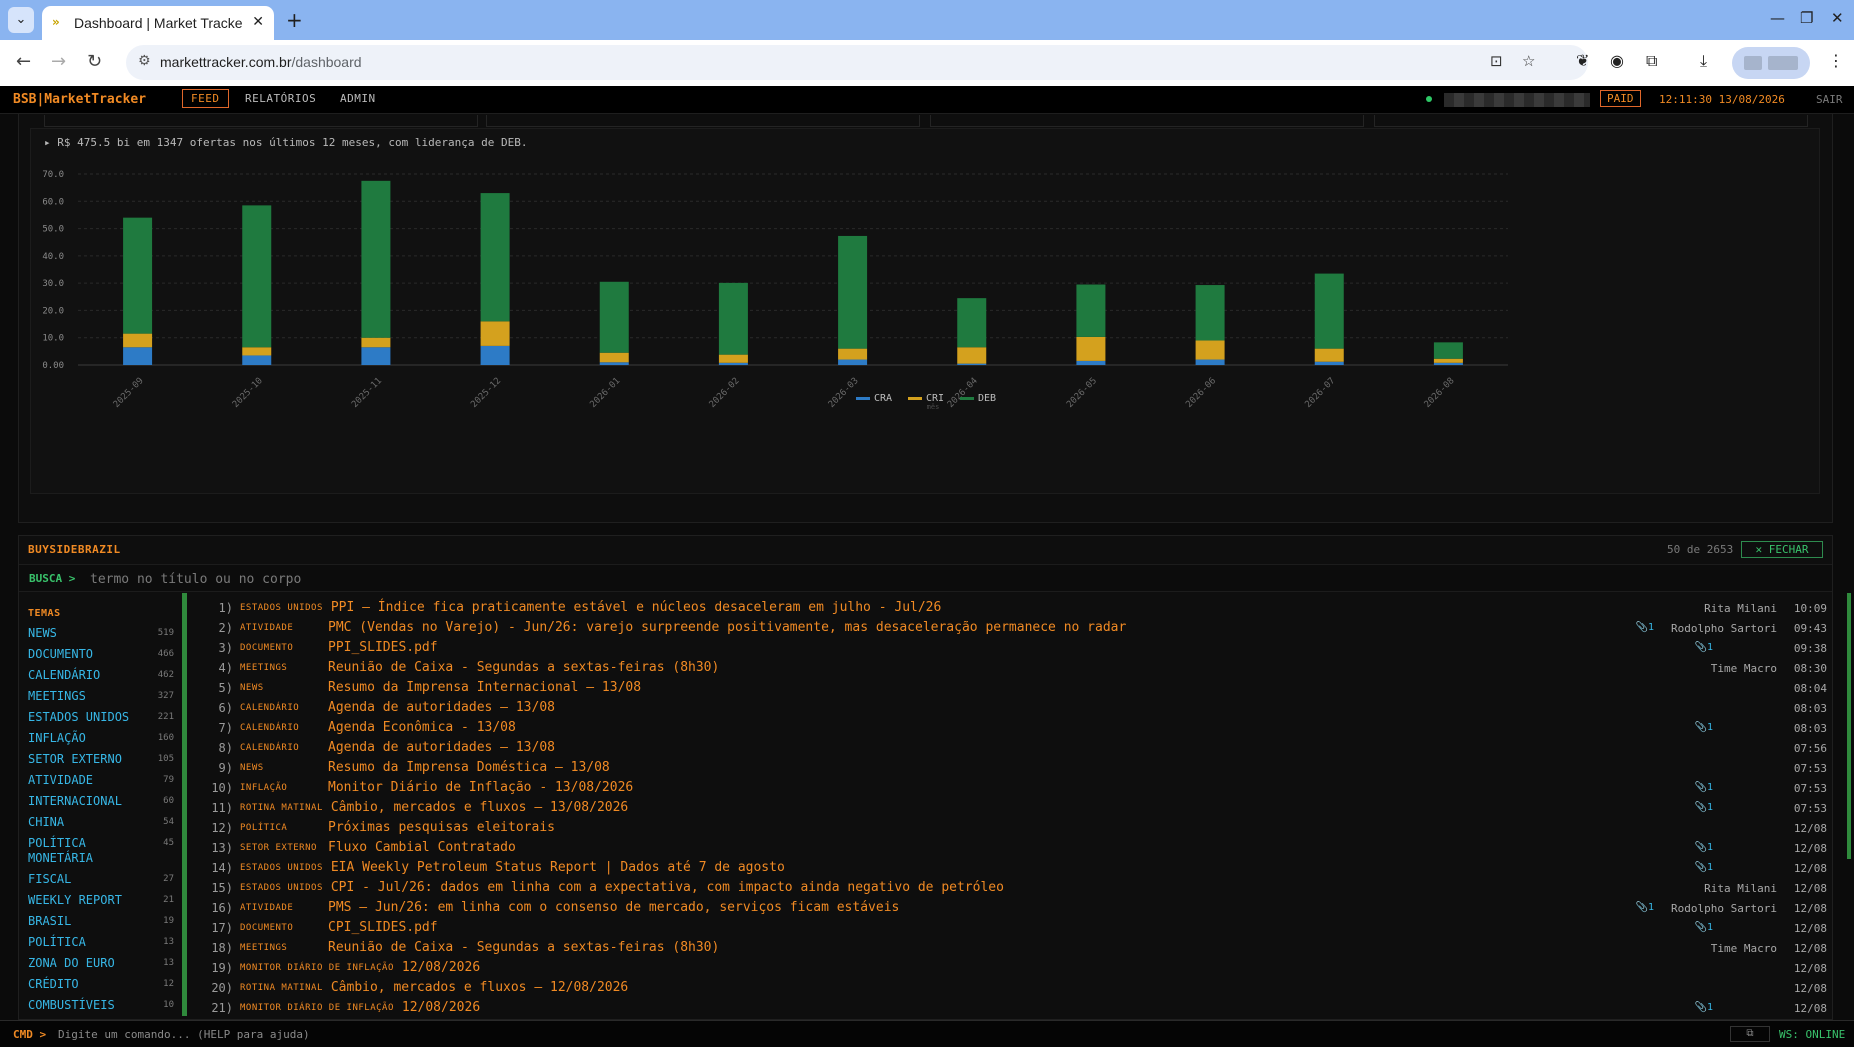 This screenshot has width=1854, height=1047. What do you see at coordinates (1782, 549) in the screenshot?
I see `close-feed-button: ✕ FECHAR` at bounding box center [1782, 549].